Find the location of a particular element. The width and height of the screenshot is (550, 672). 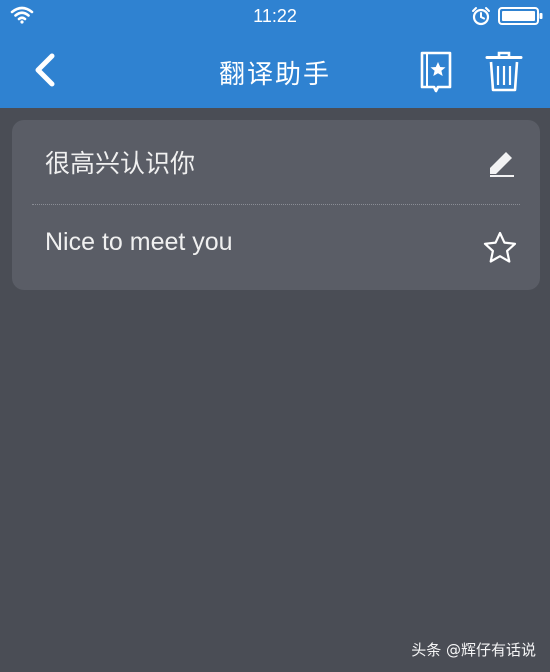

bookmark-star-icon is located at coordinates (436, 72).